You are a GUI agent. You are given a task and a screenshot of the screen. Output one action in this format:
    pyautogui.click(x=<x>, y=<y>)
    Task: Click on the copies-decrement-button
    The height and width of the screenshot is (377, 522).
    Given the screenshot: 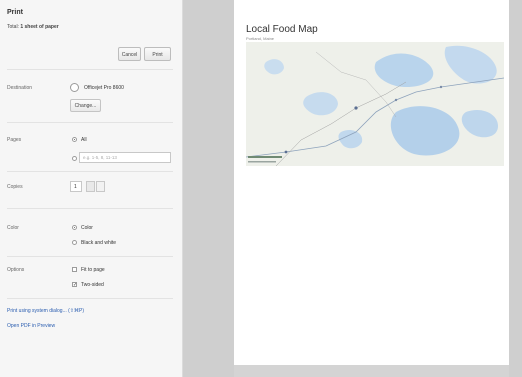 What is the action you would take?
    pyautogui.click(x=90, y=186)
    